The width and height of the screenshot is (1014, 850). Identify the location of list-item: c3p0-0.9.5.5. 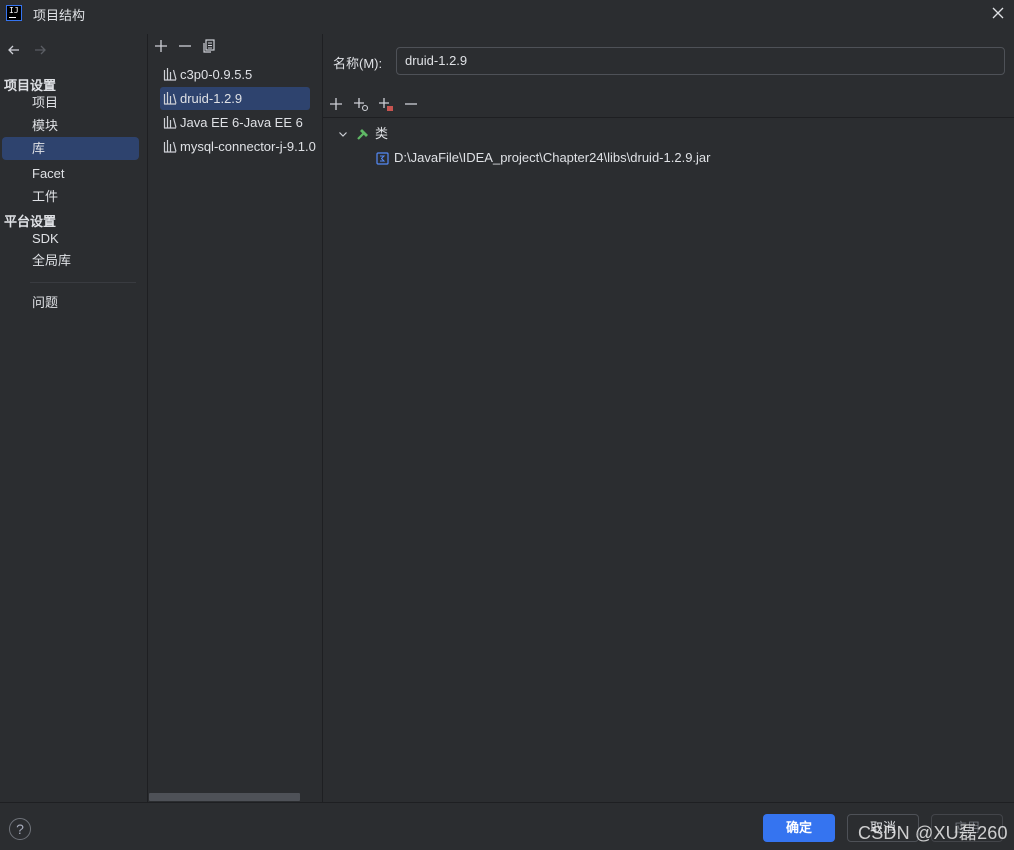
(235, 74).